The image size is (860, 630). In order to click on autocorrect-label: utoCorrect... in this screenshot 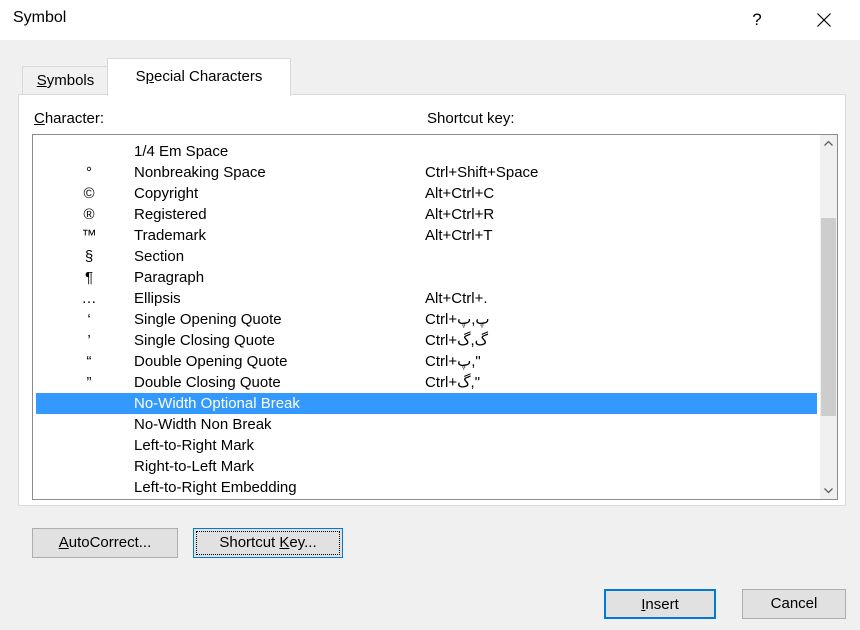, I will do `click(110, 542)`.